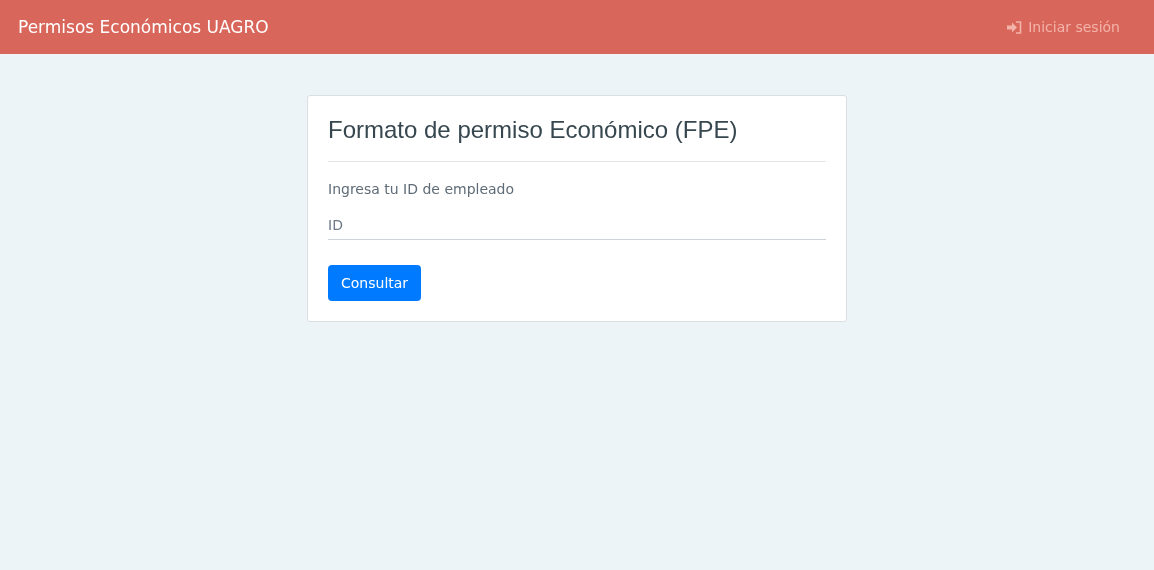 This screenshot has width=1154, height=570. What do you see at coordinates (577, 228) in the screenshot?
I see `id-field: ID` at bounding box center [577, 228].